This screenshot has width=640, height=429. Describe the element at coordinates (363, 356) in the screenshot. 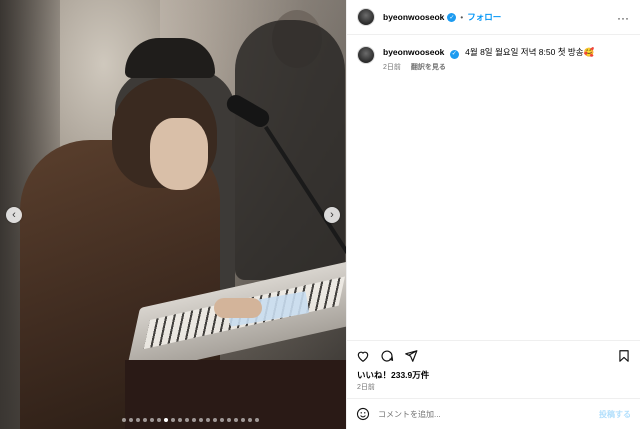

I see `heart-icon` at that location.